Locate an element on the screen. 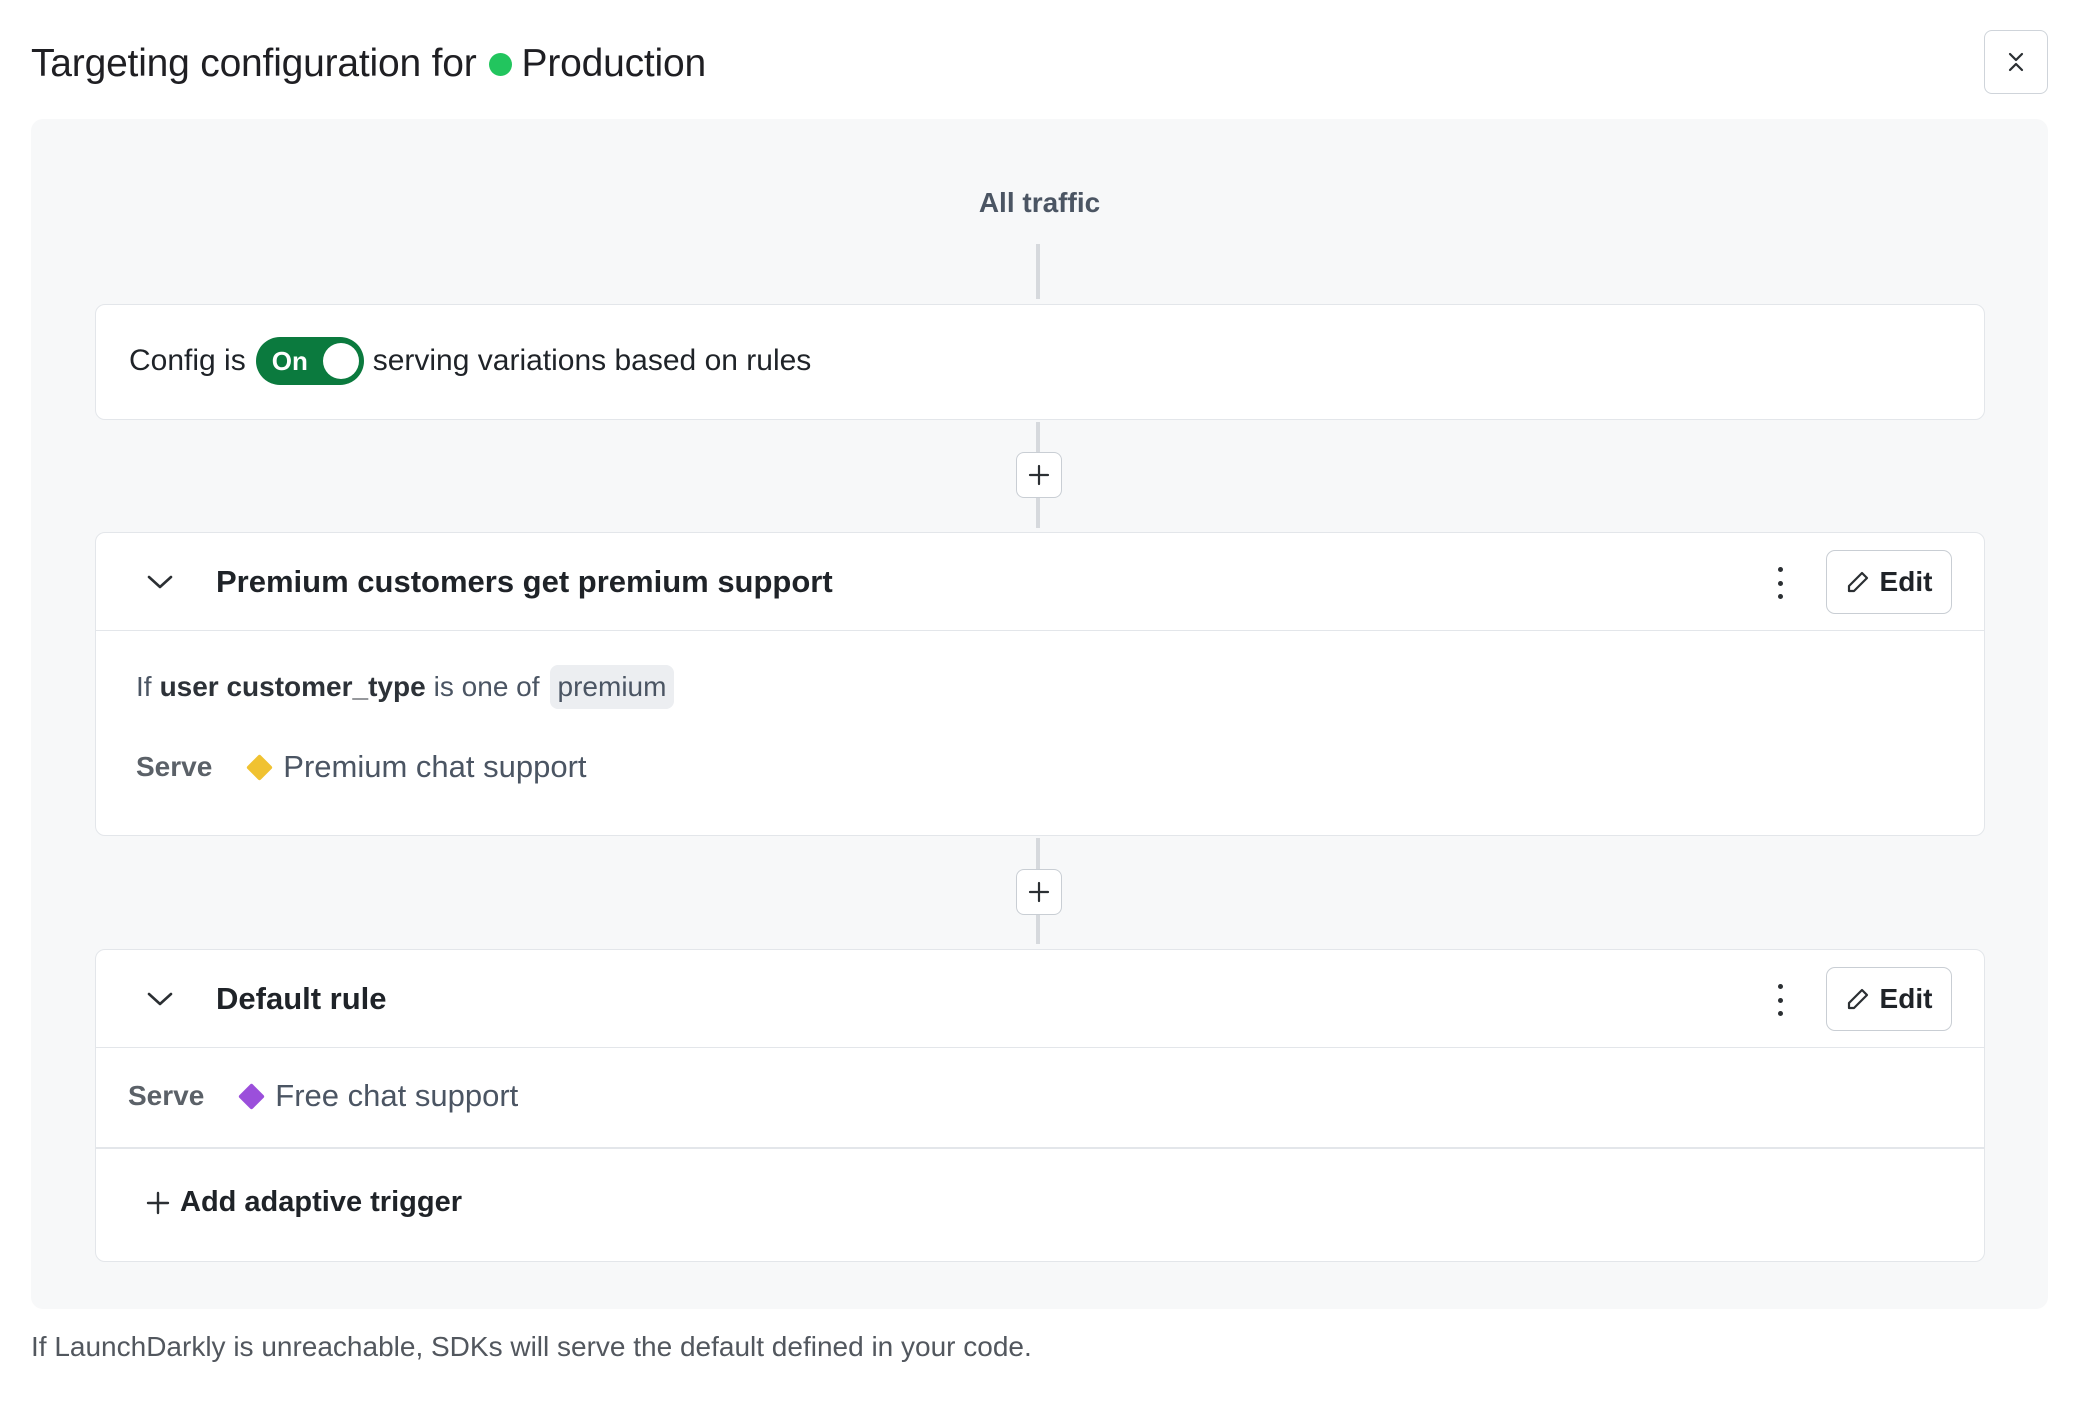 This screenshot has width=2074, height=1424. rule-clause: If user customer_type is one of premium is located at coordinates (405, 687).